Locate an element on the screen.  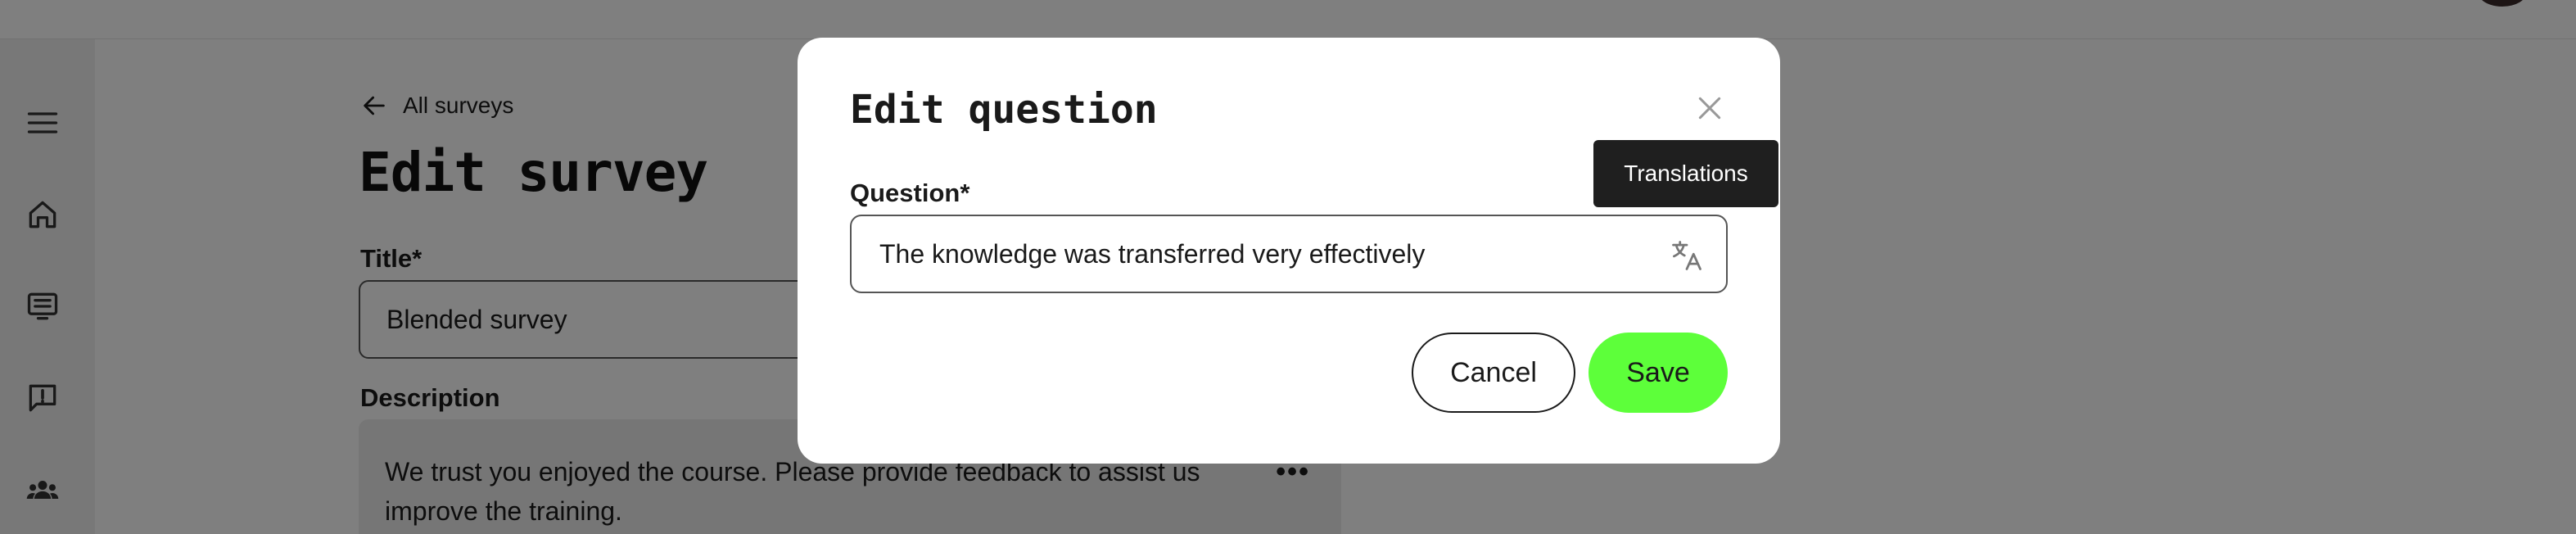
close-icon is located at coordinates (1709, 108).